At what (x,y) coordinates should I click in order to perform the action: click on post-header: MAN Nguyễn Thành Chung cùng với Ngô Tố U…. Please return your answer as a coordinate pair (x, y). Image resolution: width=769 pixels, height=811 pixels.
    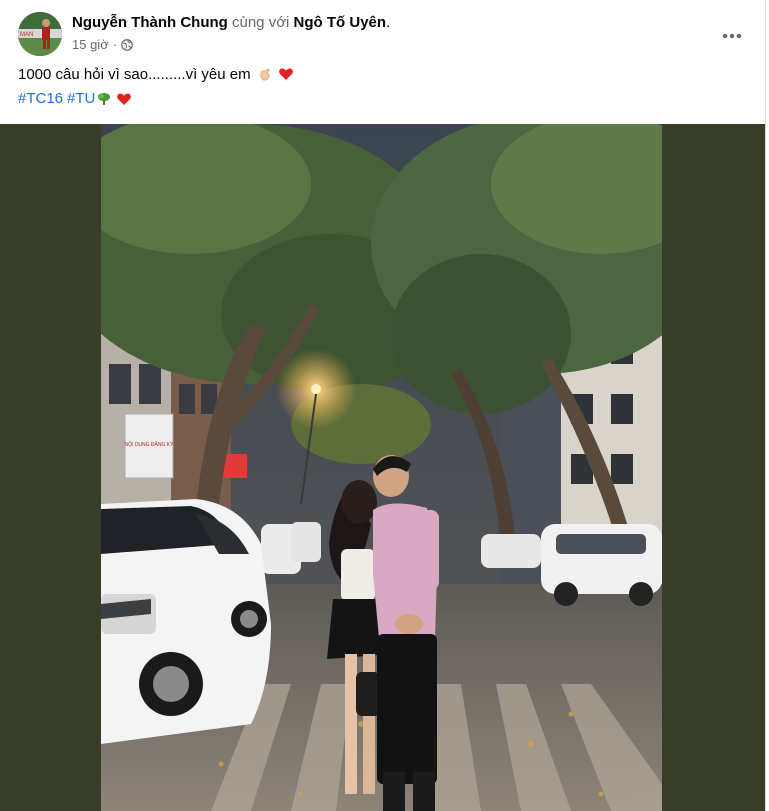
    Looking at the image, I should click on (388, 35).